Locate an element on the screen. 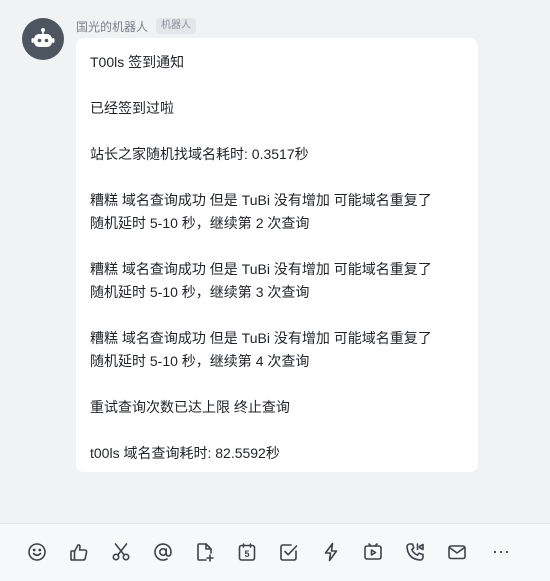 This screenshot has width=550, height=581. bot-tag: 机器人 is located at coordinates (176, 26).